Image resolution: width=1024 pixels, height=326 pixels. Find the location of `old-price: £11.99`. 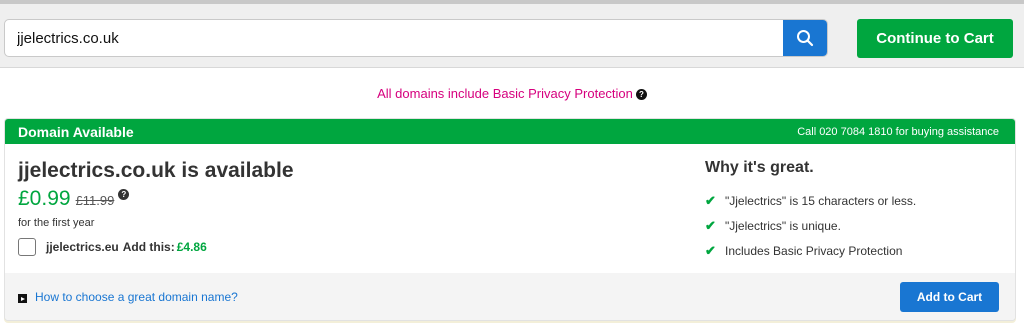

old-price: £11.99 is located at coordinates (95, 200).